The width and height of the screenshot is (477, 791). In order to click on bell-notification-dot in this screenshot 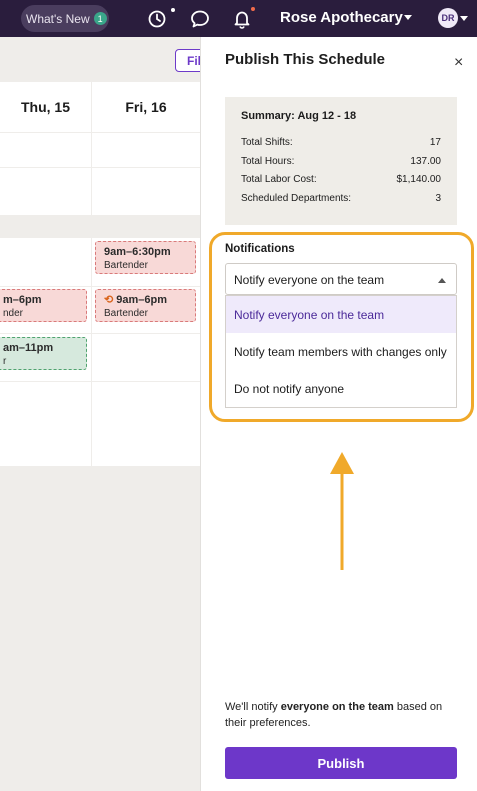, I will do `click(253, 9)`.